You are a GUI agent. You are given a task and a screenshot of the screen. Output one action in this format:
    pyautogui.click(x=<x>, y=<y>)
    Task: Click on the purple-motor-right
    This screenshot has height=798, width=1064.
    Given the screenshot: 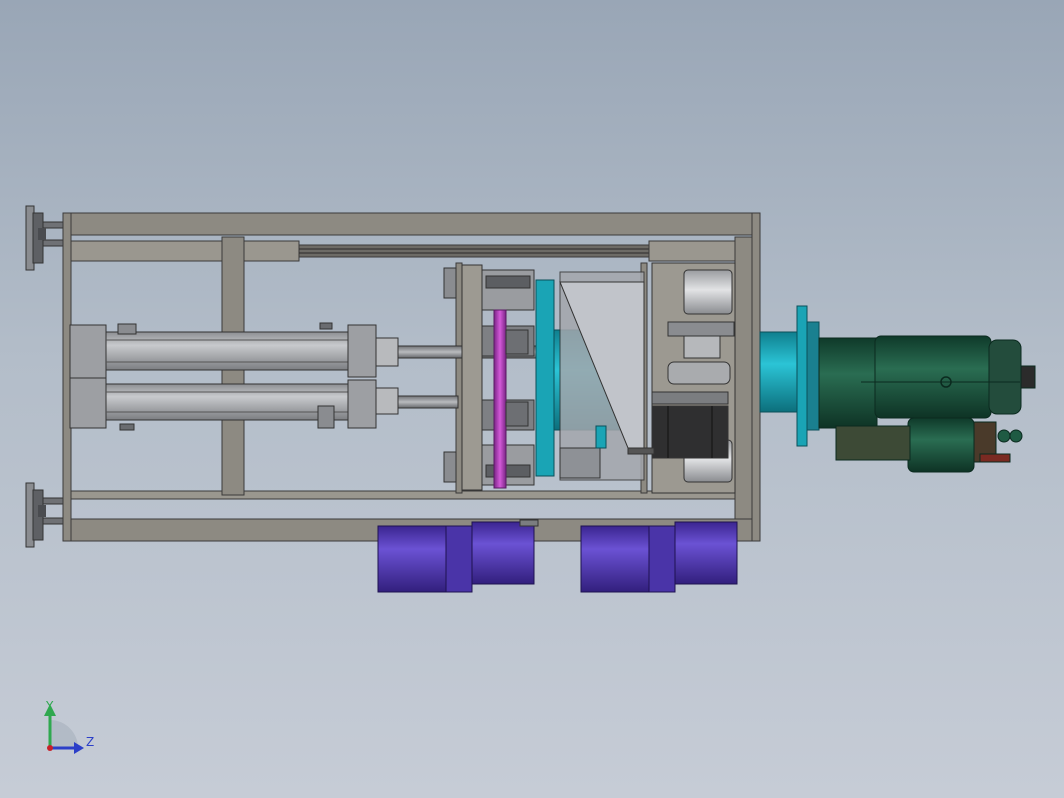 What is the action you would take?
    pyautogui.click(x=659, y=557)
    